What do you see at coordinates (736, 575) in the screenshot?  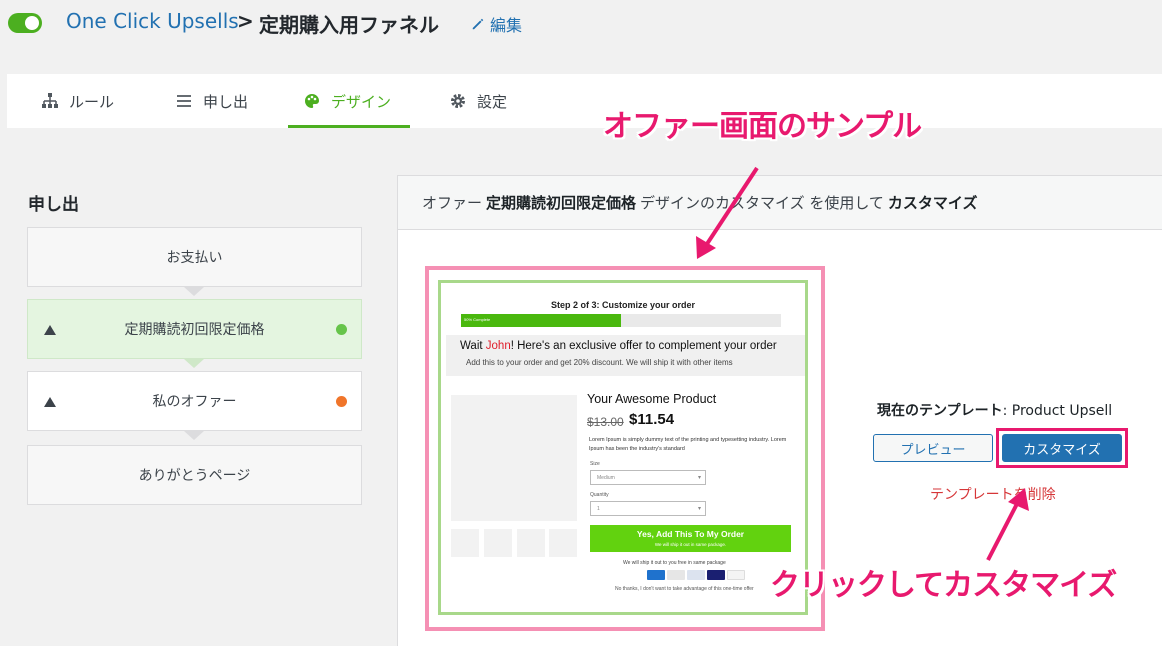 I see `mastercard-icon` at bounding box center [736, 575].